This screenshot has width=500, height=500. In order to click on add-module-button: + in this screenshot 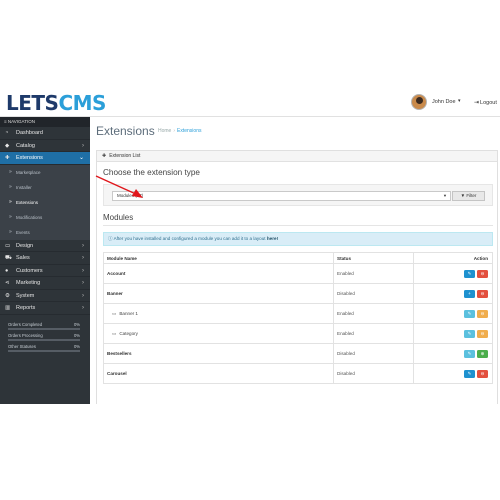, I will do `click(469, 293)`.